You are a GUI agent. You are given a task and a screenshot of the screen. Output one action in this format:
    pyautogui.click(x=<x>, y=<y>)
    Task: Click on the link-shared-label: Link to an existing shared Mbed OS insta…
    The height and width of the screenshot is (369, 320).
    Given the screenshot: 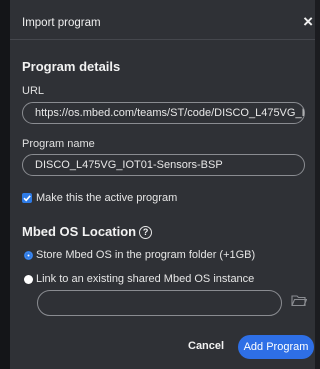 What is the action you would take?
    pyautogui.click(x=145, y=279)
    